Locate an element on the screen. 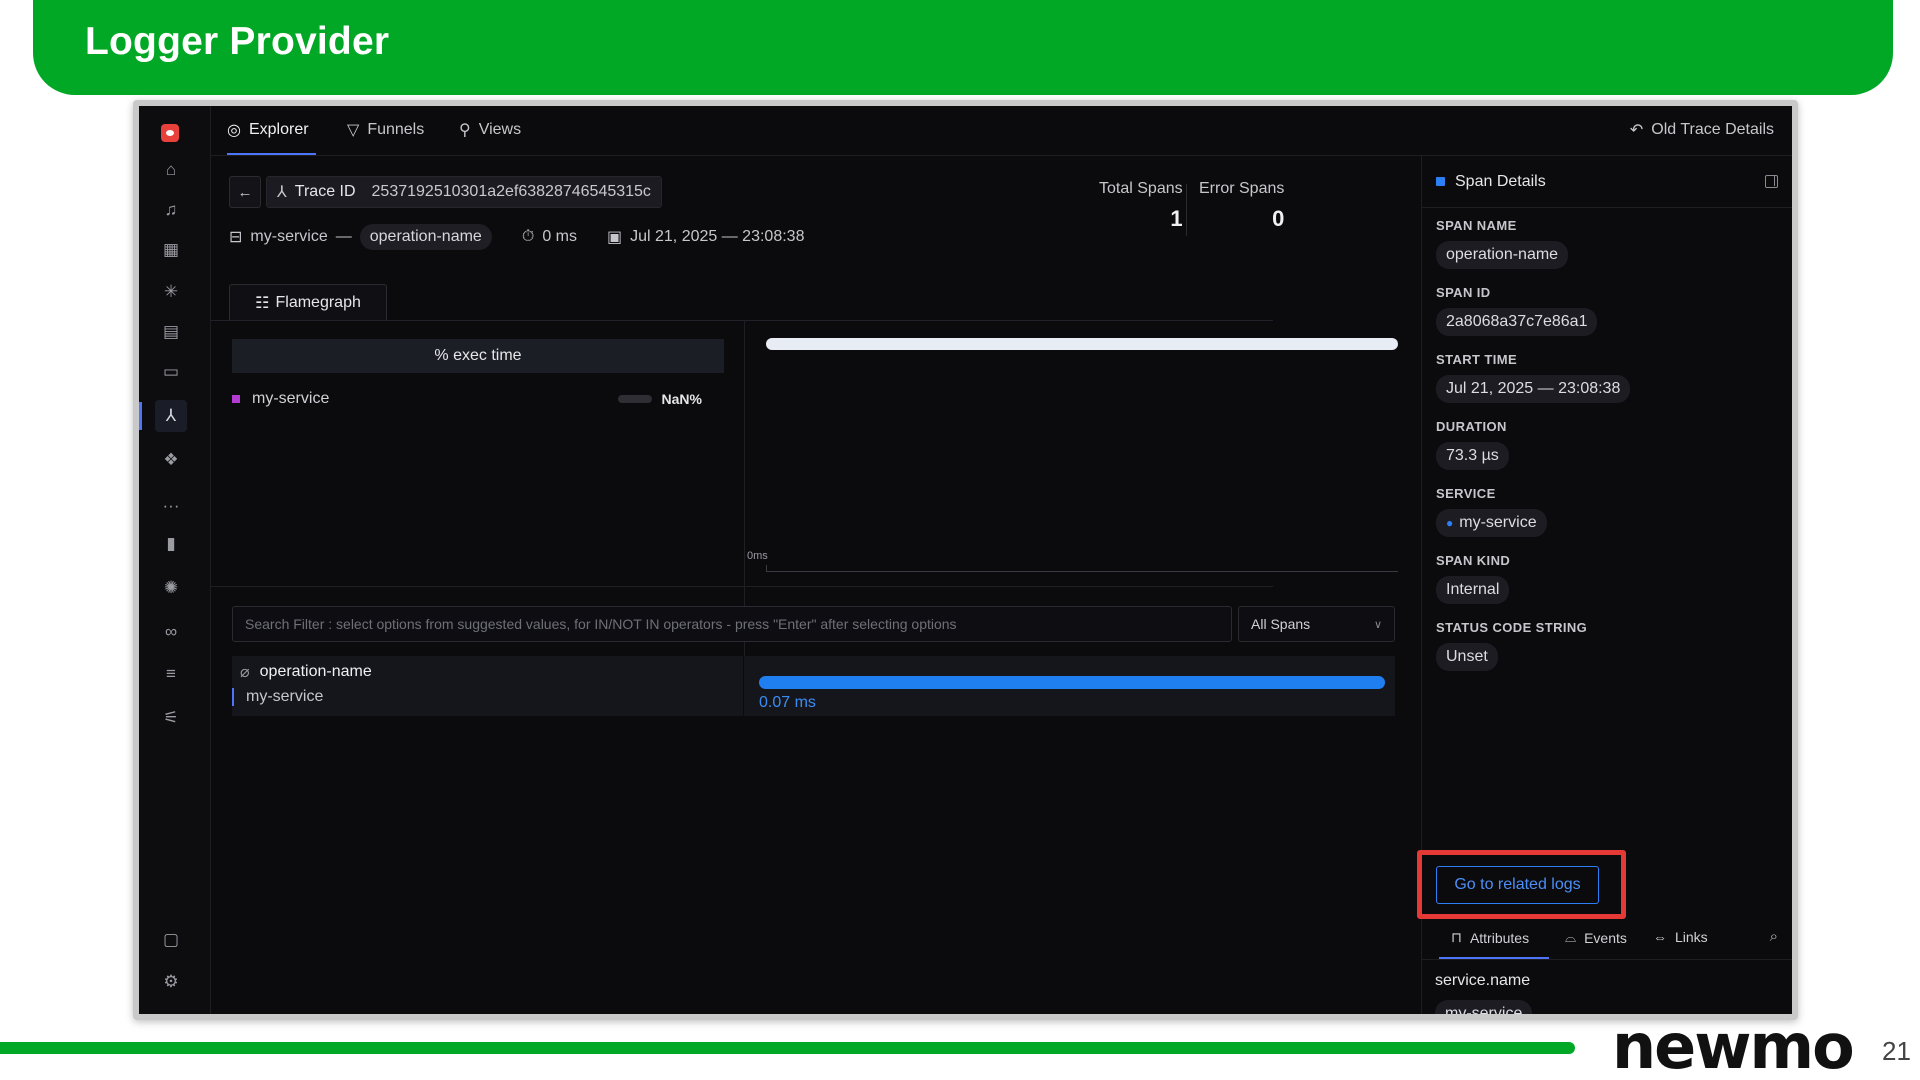 Image resolution: width=1920 pixels, height=1080 pixels. tab-events: ⌓ Events is located at coordinates (1596, 937).